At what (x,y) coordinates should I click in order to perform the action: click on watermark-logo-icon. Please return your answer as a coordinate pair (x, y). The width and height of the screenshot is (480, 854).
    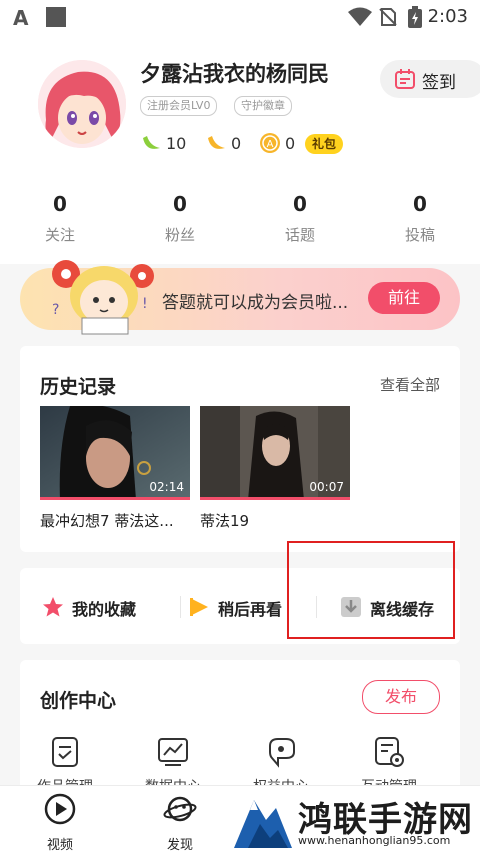
    Looking at the image, I should click on (263, 824).